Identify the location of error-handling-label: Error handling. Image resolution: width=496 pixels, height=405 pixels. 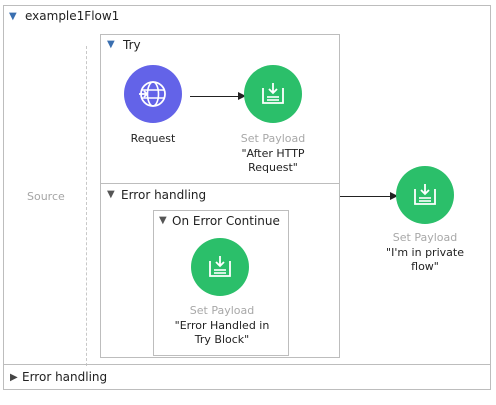
(164, 195).